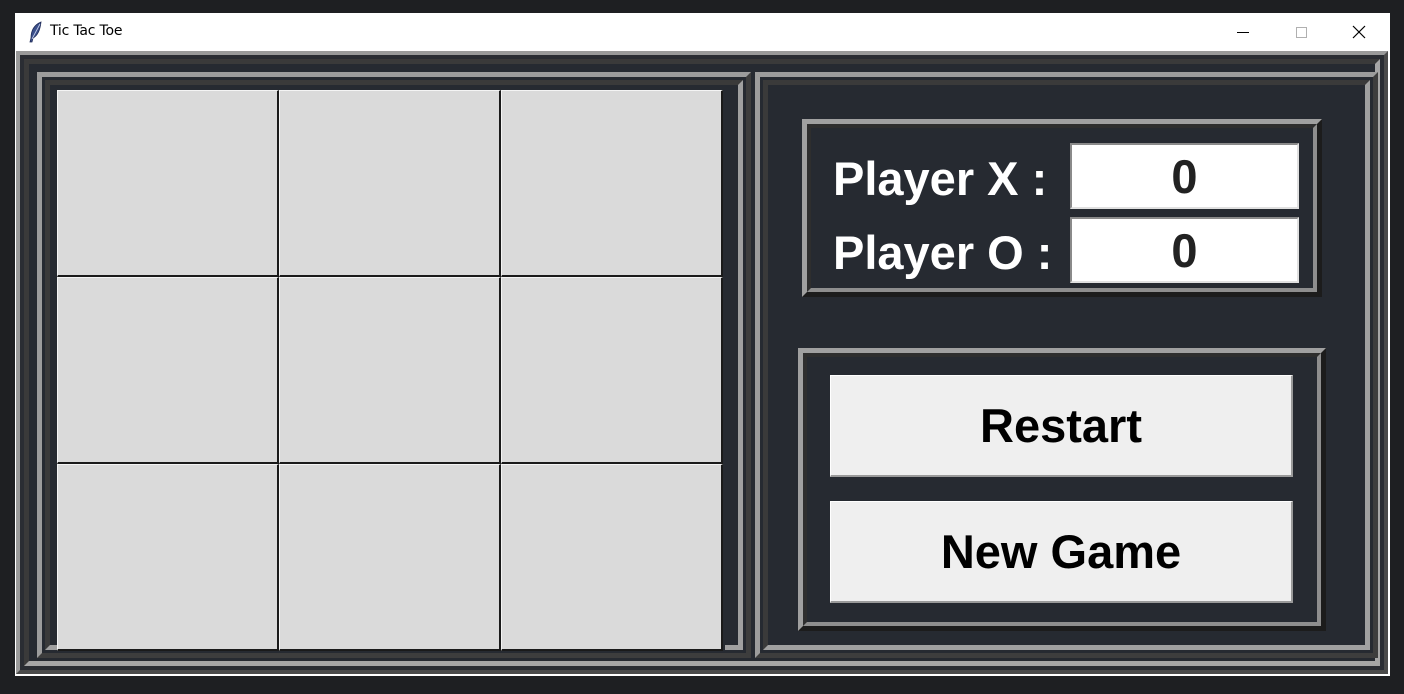 This screenshot has width=1404, height=694. What do you see at coordinates (1061, 426) in the screenshot?
I see `restart-button: Restart` at bounding box center [1061, 426].